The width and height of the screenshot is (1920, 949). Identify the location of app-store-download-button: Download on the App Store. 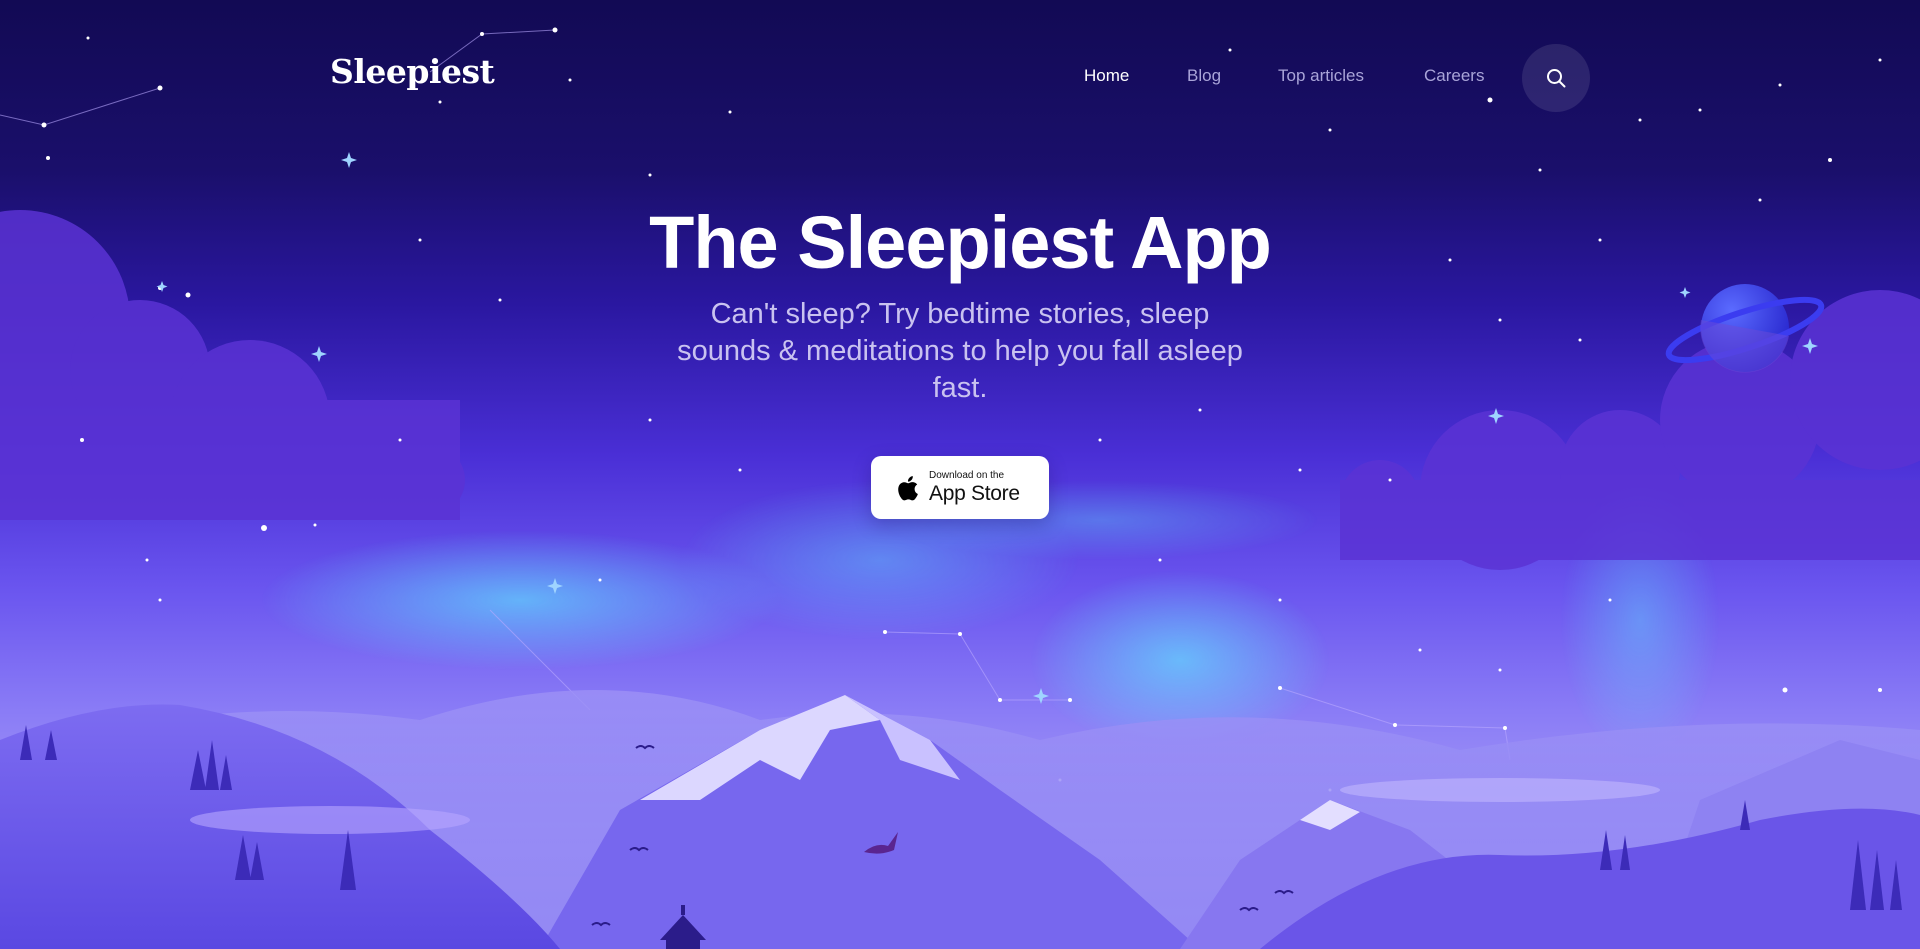
(960, 487).